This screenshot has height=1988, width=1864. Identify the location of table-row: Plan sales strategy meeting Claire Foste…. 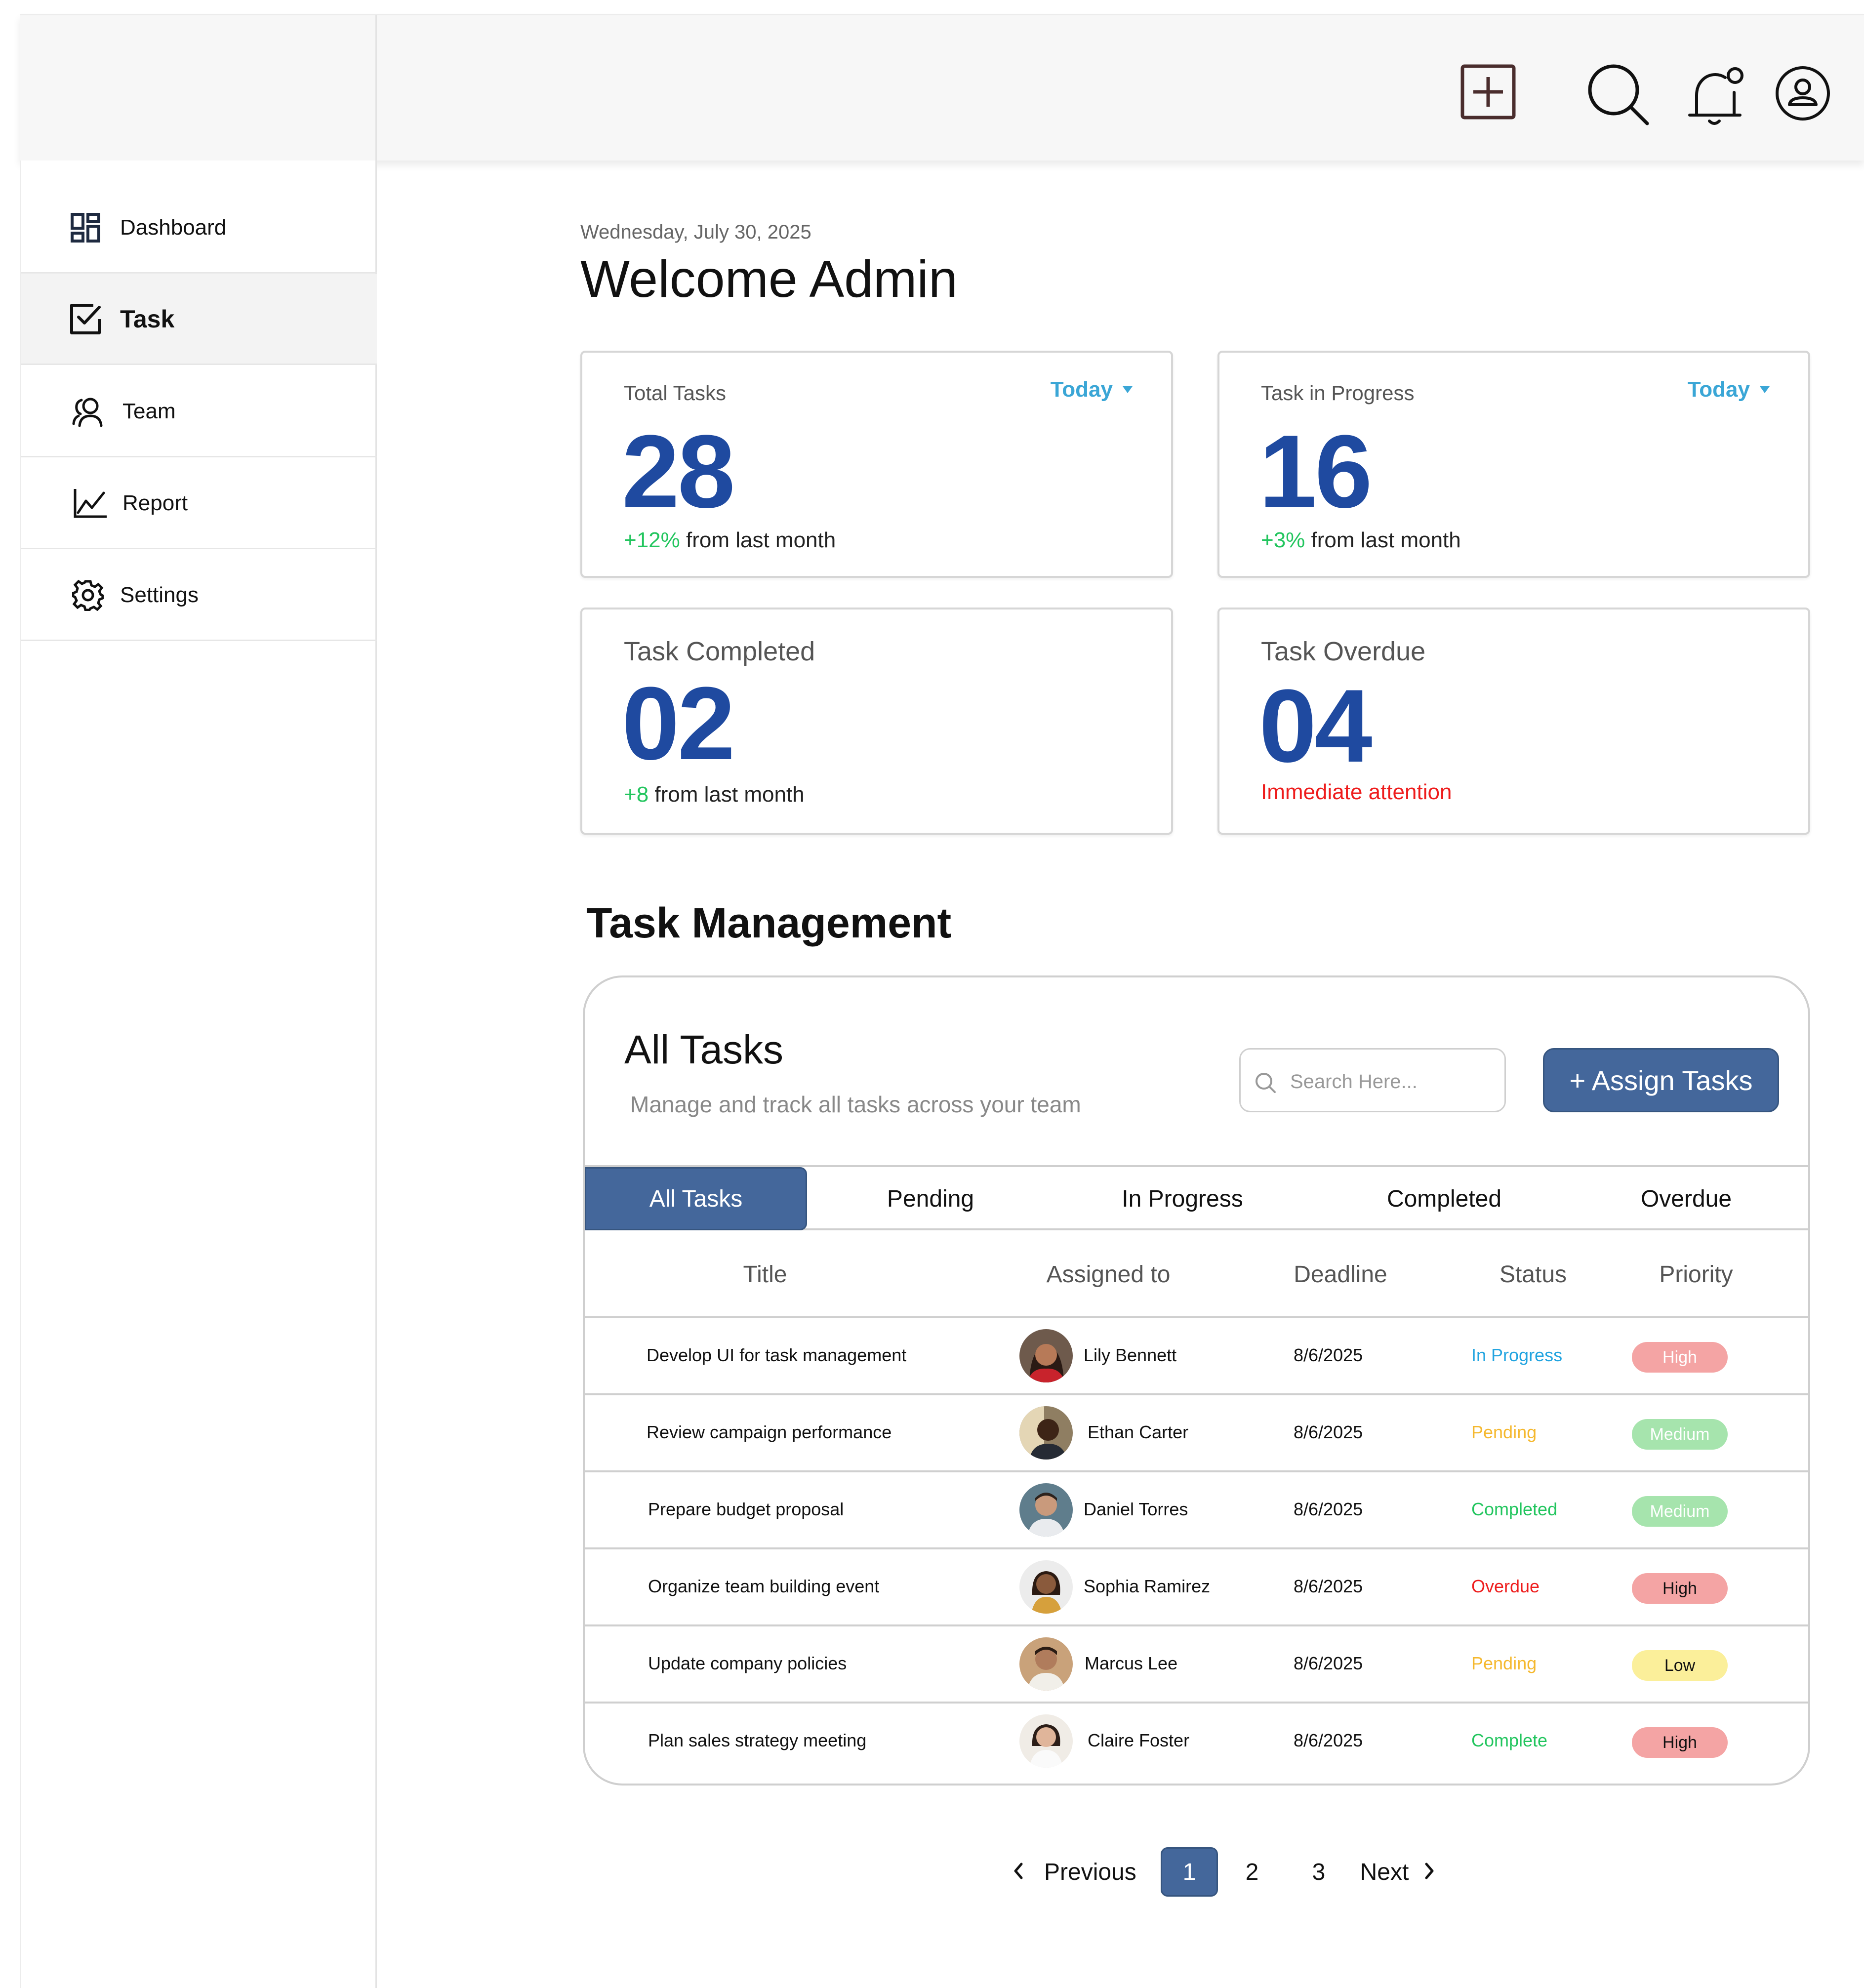
(1197, 1742).